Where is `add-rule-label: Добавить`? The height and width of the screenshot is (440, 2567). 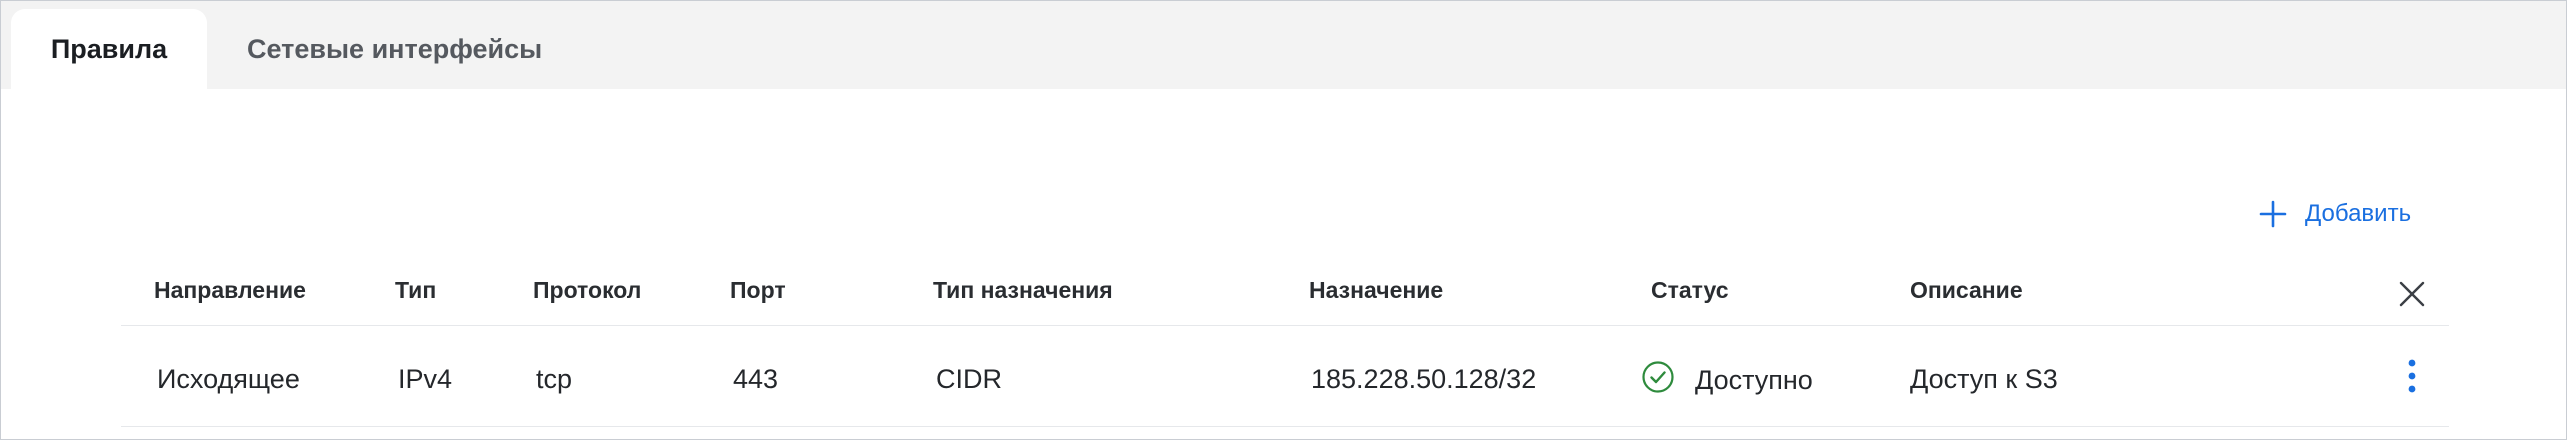 add-rule-label: Добавить is located at coordinates (2358, 213).